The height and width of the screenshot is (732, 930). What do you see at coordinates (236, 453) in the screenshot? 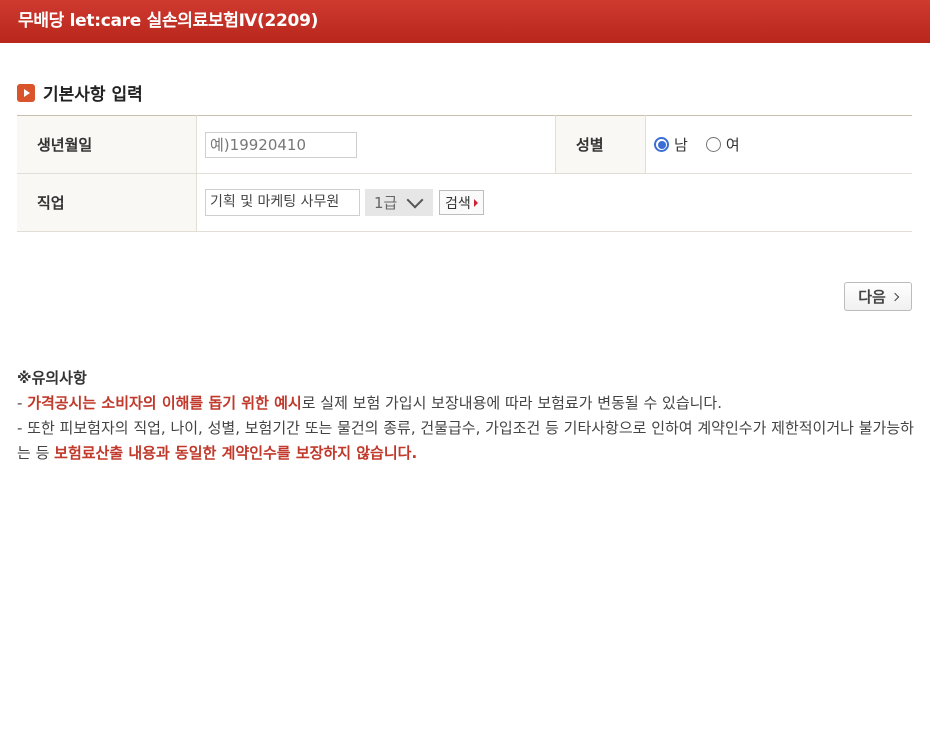
I see `notice-line-2-emphasis: 보험료산출 내용과 동일한 계약인수를 보장하지 않습니다.` at bounding box center [236, 453].